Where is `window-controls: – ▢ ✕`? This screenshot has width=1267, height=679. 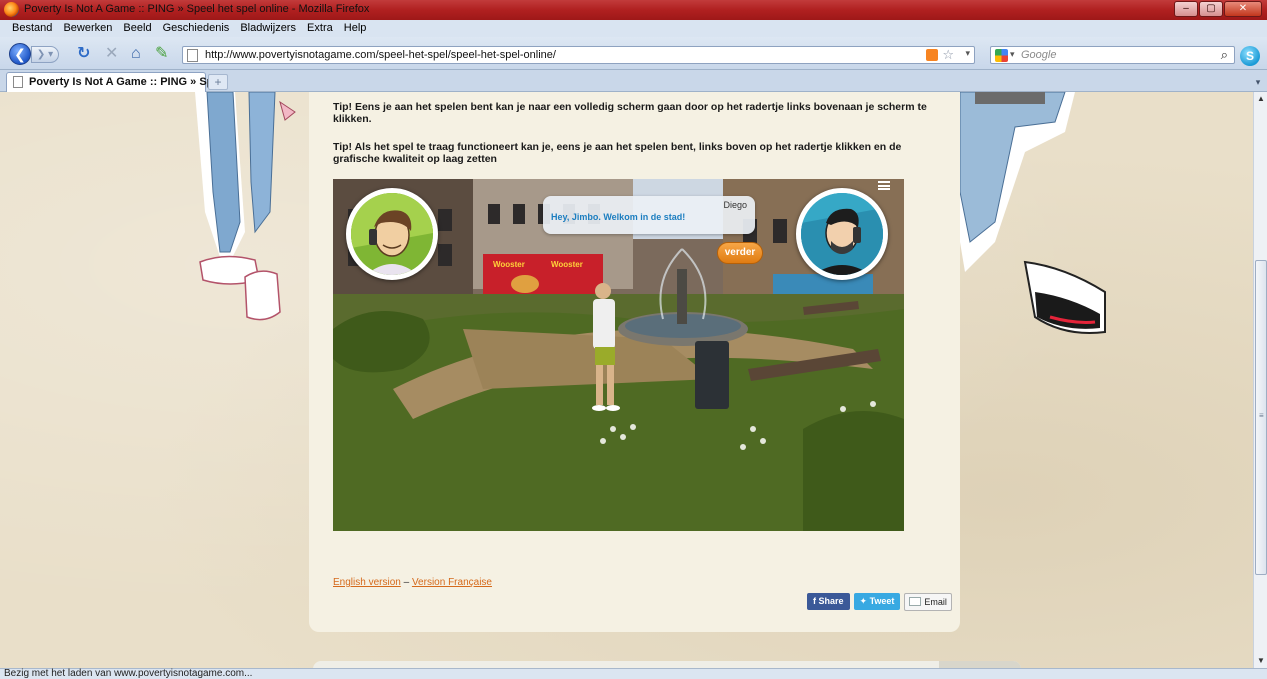 window-controls: – ▢ ✕ is located at coordinates (1218, 9).